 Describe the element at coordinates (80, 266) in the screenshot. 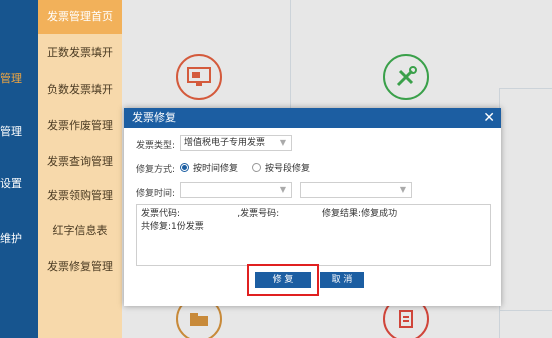

I see `submenu-item-repair-invoice: 发票修复管理` at that location.